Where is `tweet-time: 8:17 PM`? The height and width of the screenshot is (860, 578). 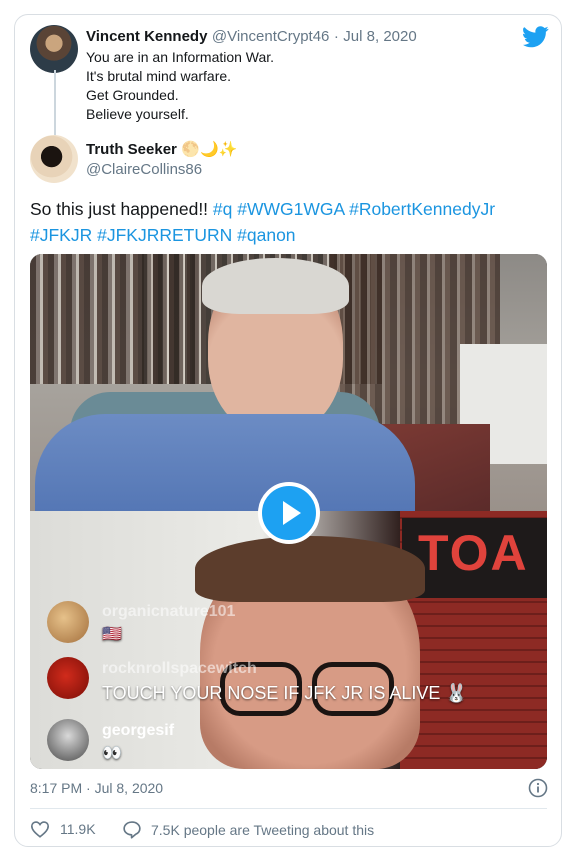 tweet-time: 8:17 PM is located at coordinates (56, 788).